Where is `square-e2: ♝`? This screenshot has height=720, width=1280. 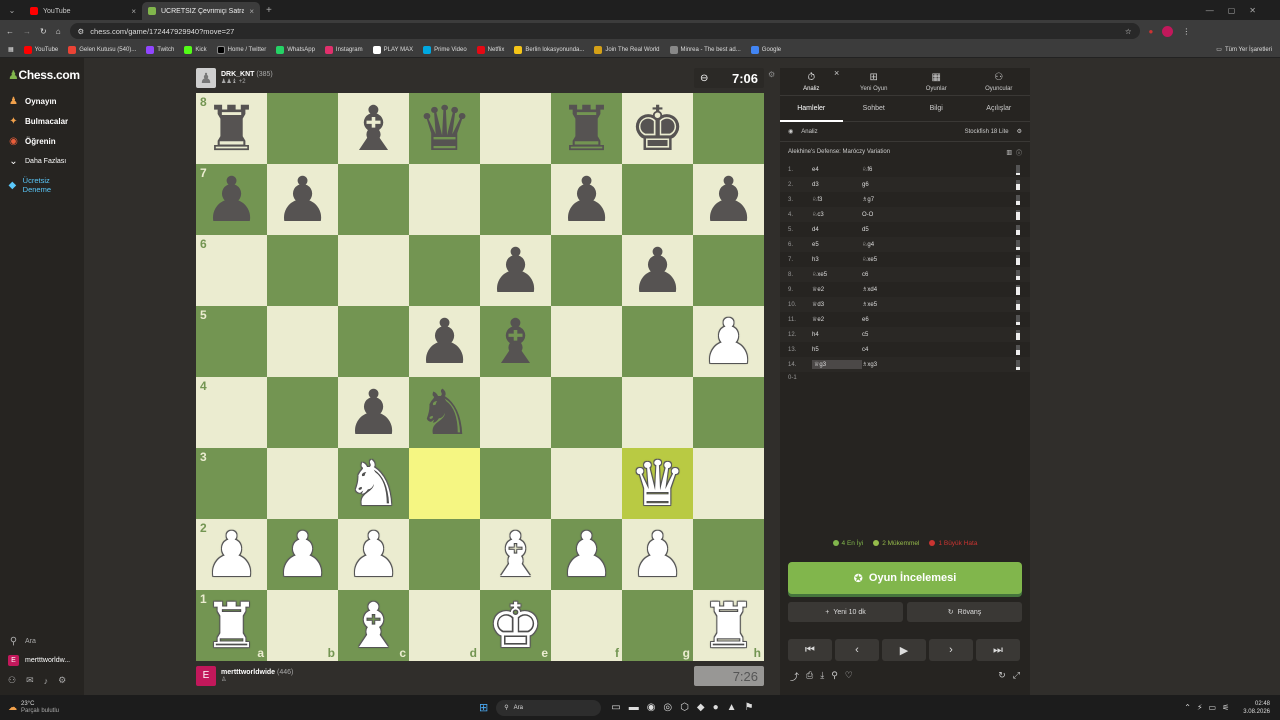
square-e2: ♝ is located at coordinates (515, 554).